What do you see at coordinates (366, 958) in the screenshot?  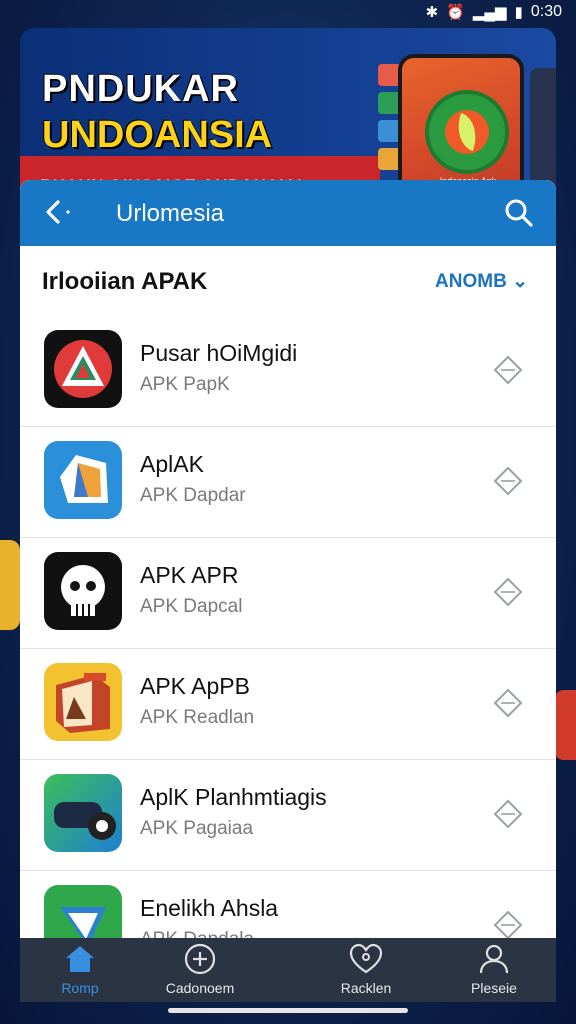 I see `heart-icon` at bounding box center [366, 958].